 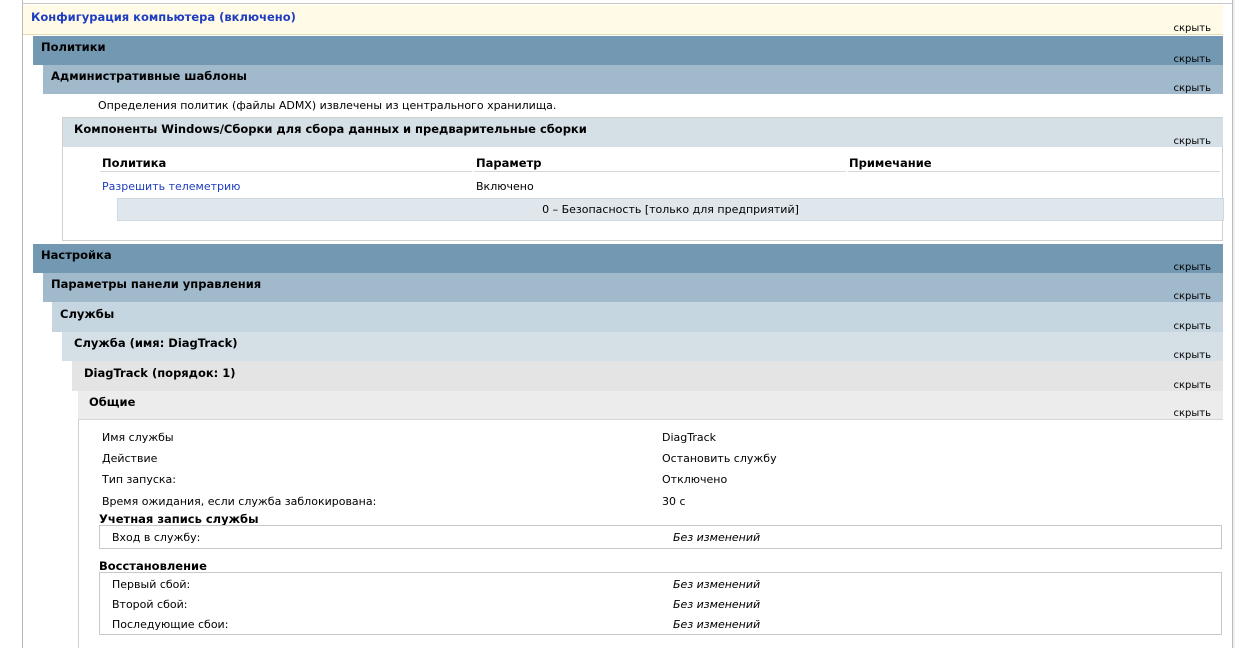 I want to click on col-header-setting: Параметр, so click(x=509, y=163).